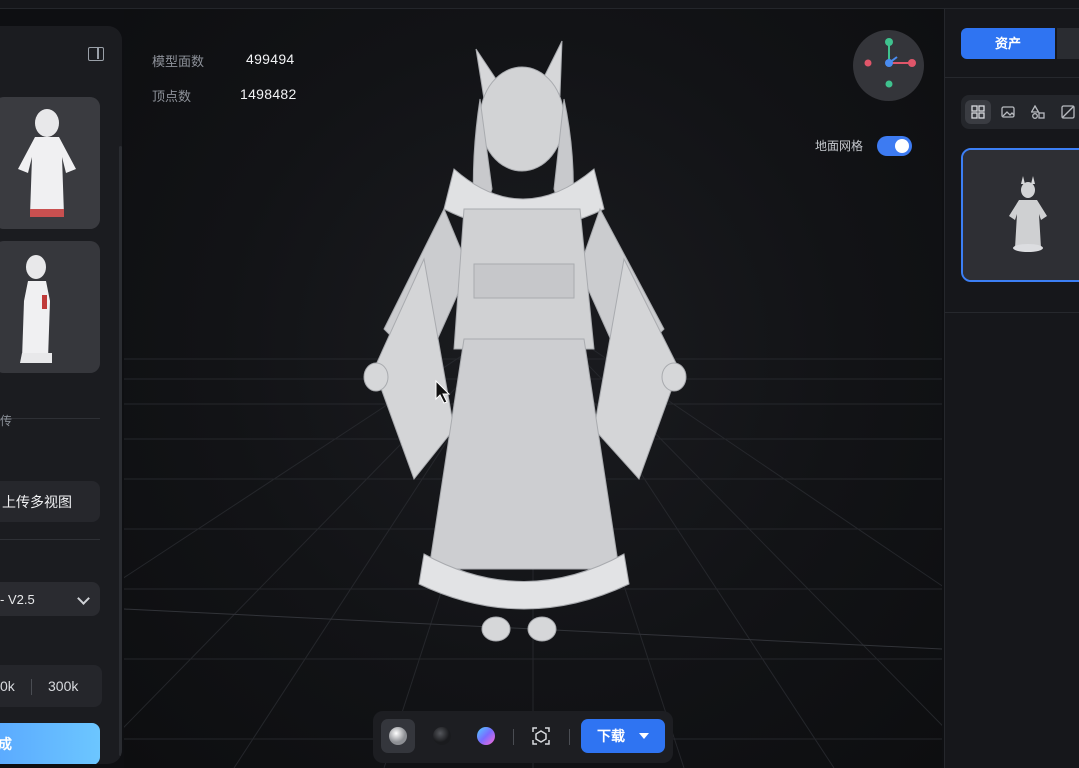  I want to click on face-count-option: 0k, so click(7, 686).